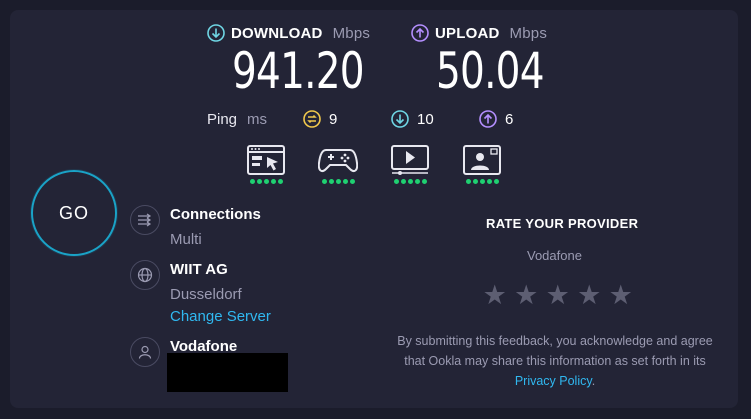 The width and height of the screenshot is (751, 419). What do you see at coordinates (298, 71) in the screenshot?
I see `download-value: 941.20` at bounding box center [298, 71].